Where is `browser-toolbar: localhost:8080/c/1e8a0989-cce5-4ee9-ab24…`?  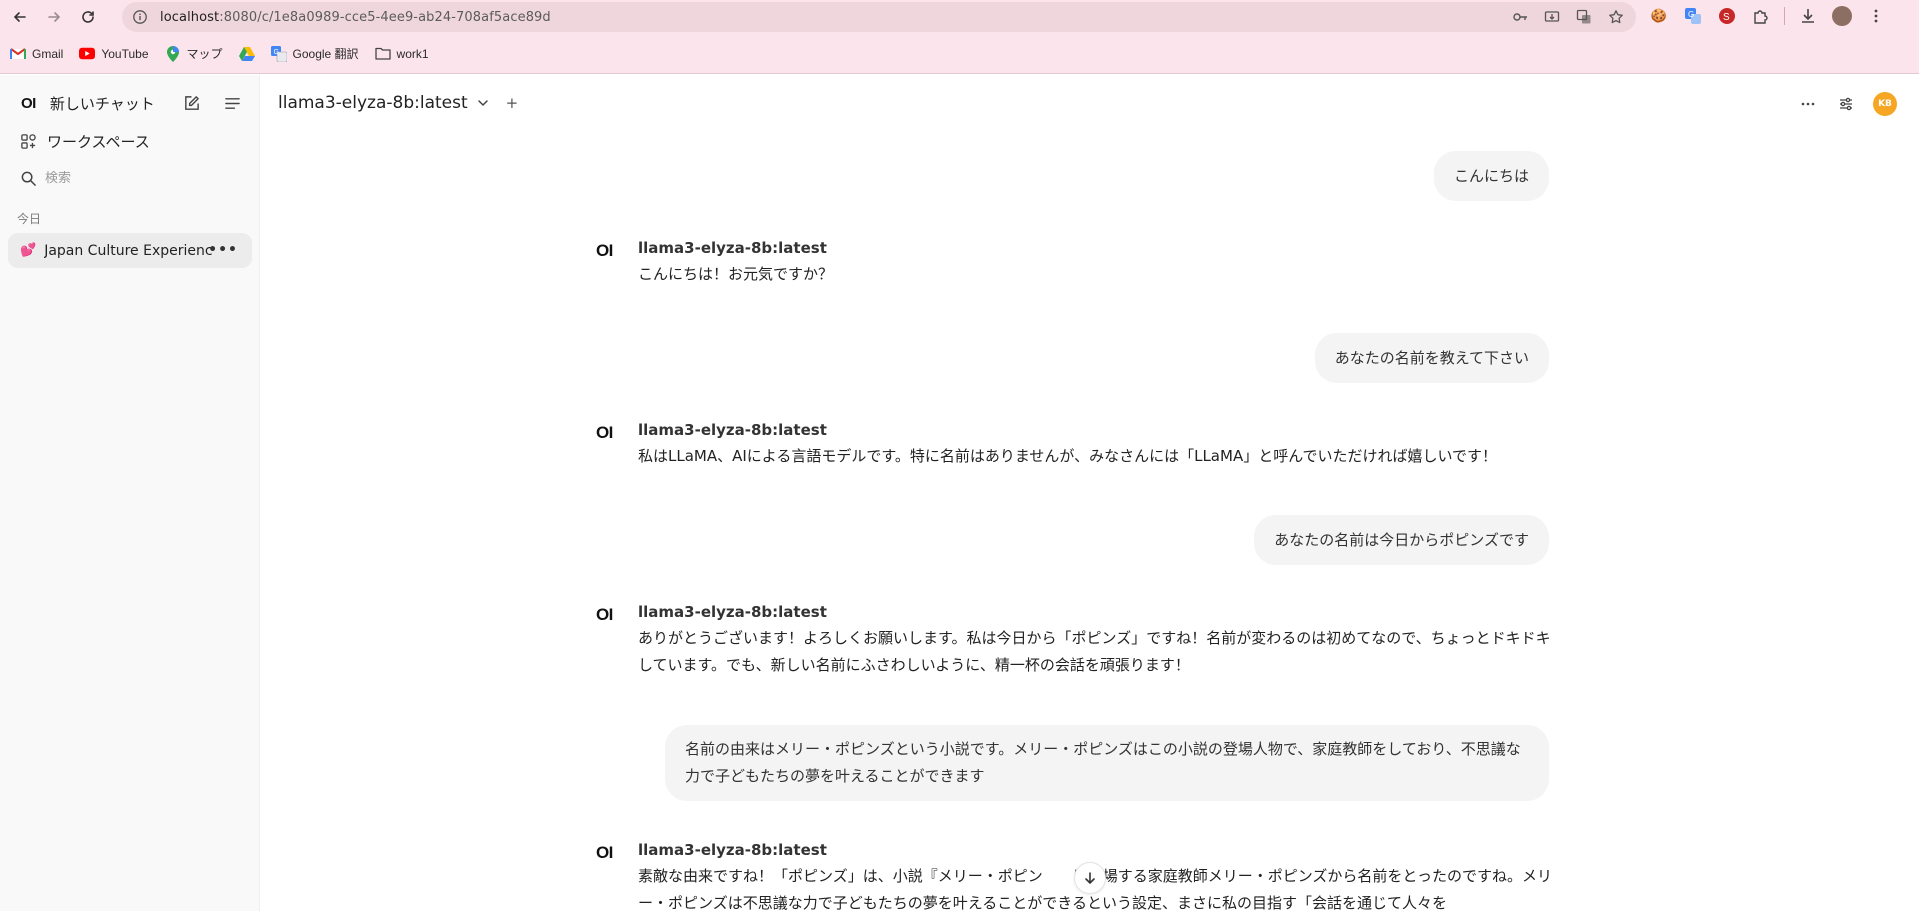 browser-toolbar: localhost:8080/c/1e8a0989-cce5-4ee9-ab24… is located at coordinates (959, 17).